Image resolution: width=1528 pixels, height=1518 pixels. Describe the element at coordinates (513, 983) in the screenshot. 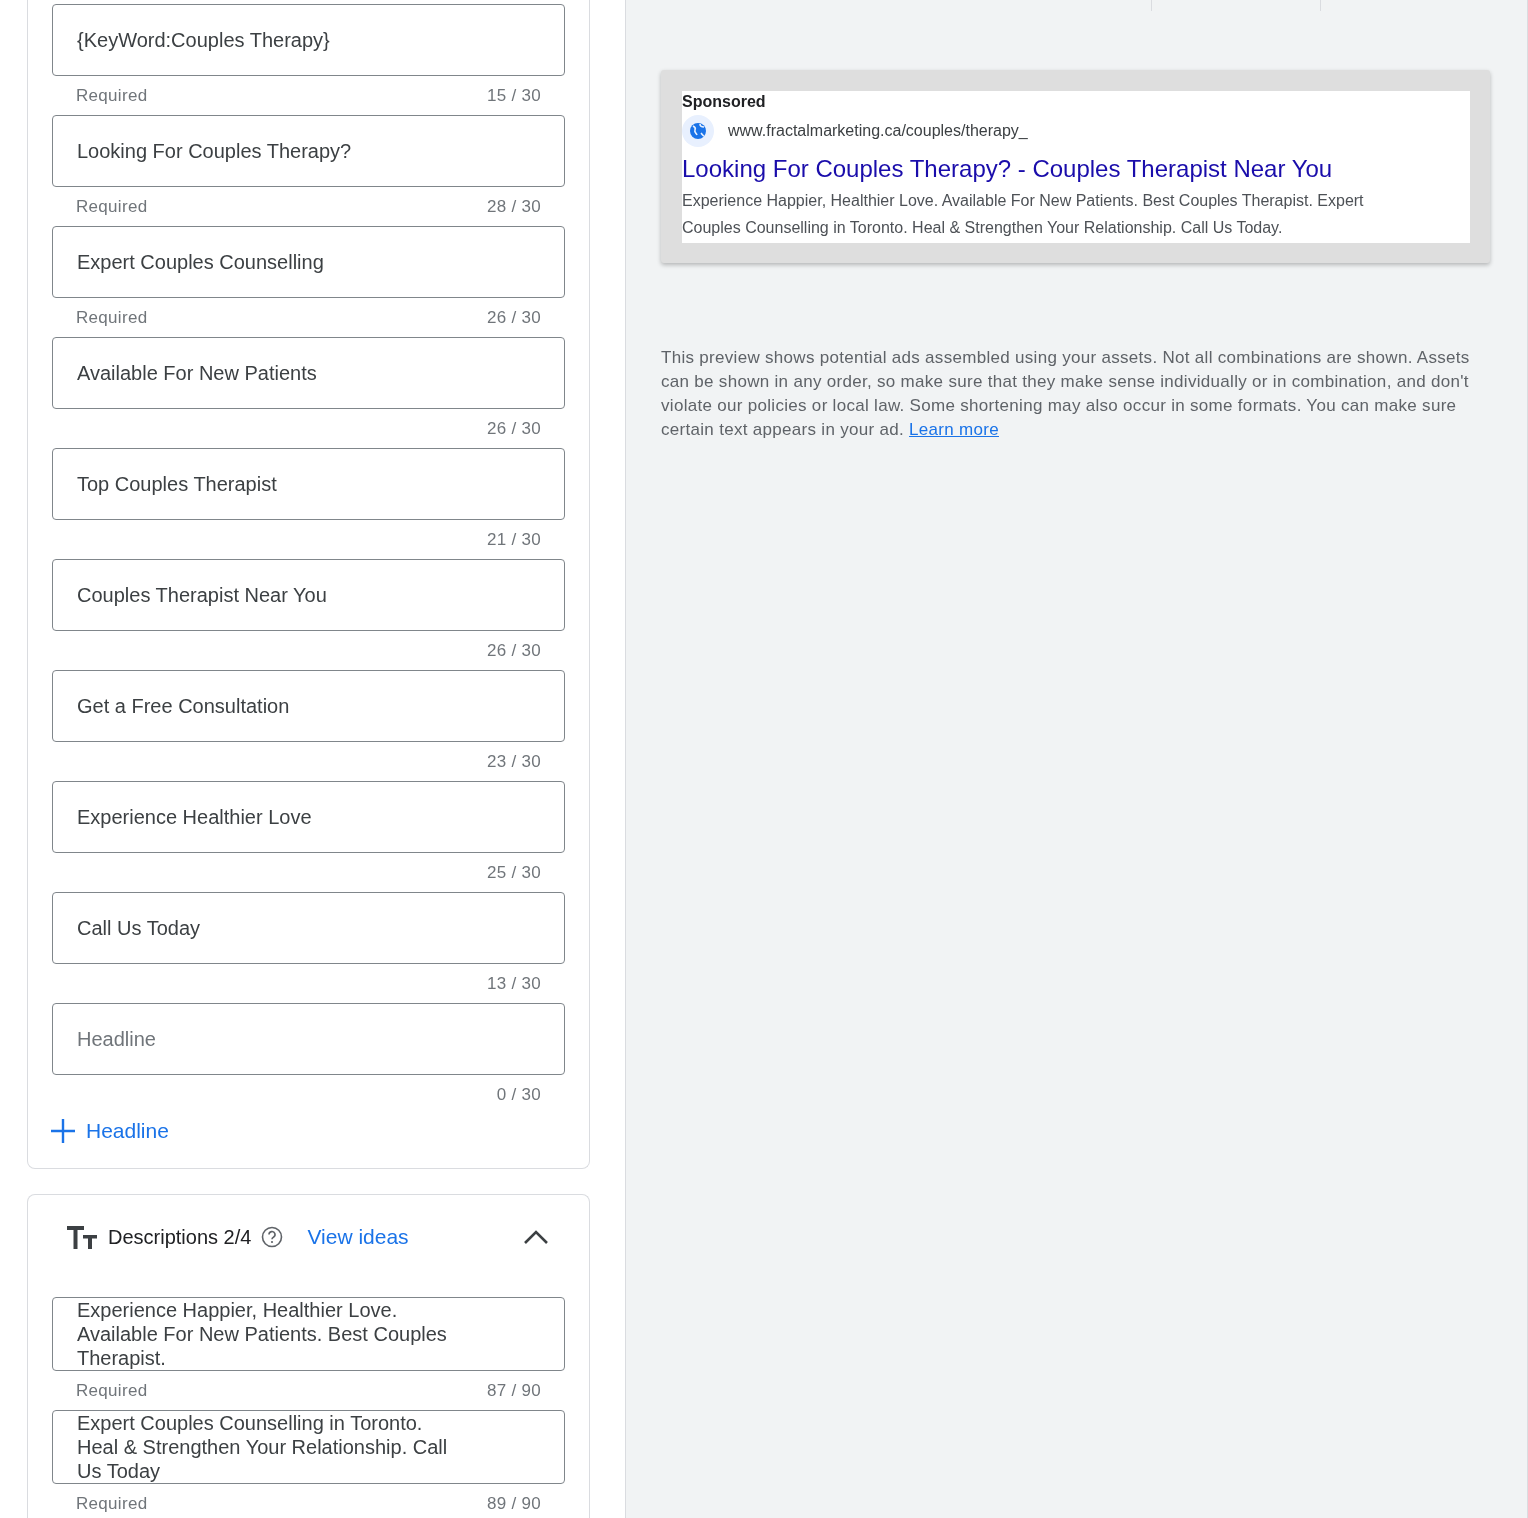

I see `character-counter: 13 / 30` at that location.